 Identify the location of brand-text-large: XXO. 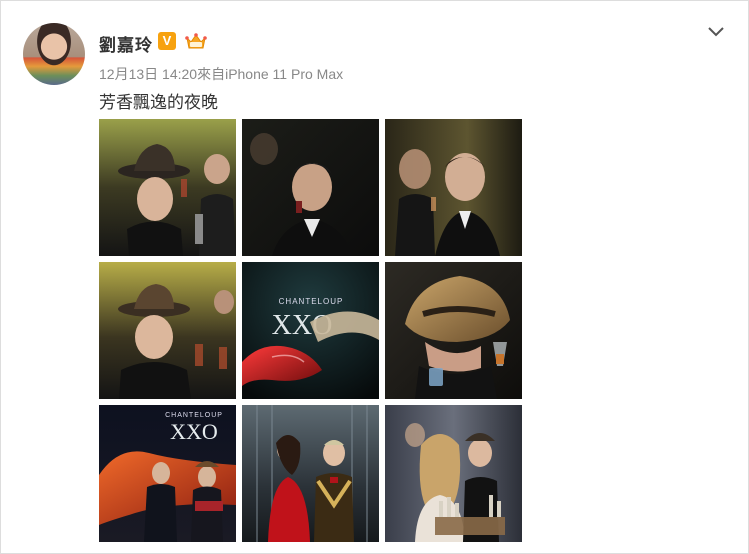
(194, 431).